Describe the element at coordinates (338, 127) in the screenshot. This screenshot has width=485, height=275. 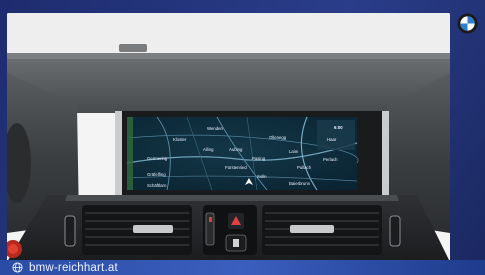
I see `clock-text: 6:00` at that location.